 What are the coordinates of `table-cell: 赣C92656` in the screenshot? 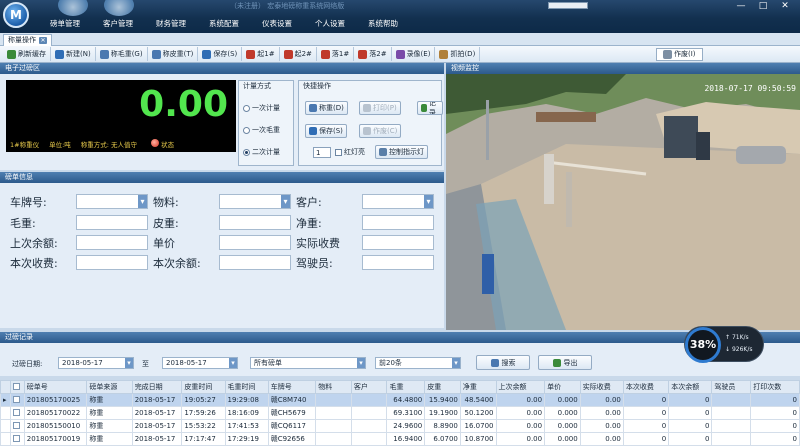 It's located at (292, 439).